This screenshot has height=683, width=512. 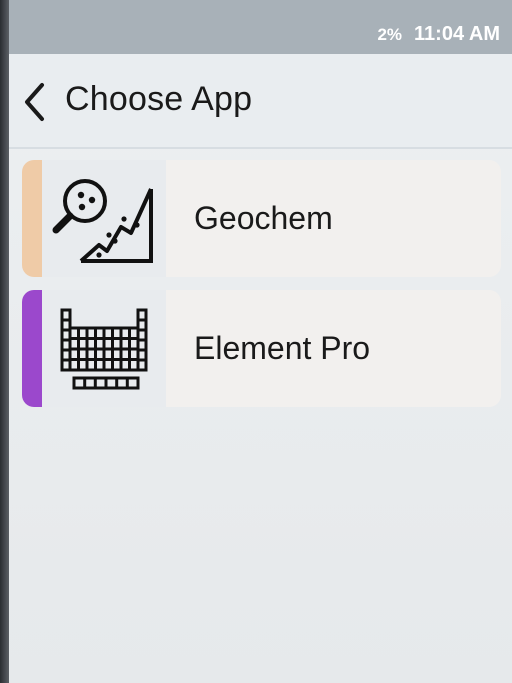 I want to click on page-header: Choose App, so click(x=260, y=101).